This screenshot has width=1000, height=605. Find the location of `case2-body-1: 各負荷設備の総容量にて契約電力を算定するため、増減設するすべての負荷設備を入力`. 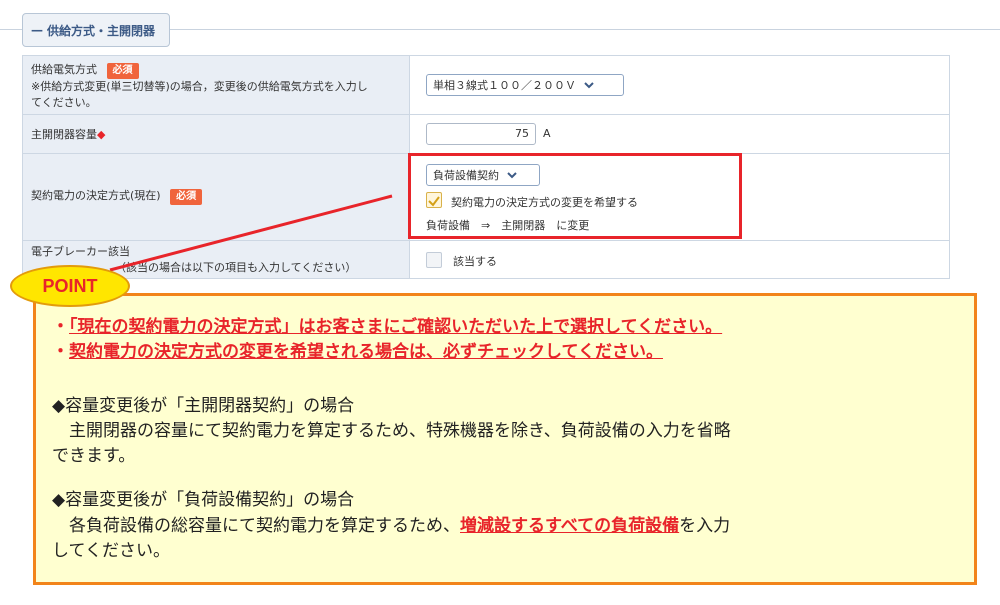

case2-body-1: 各負荷設備の総容量にて契約電力を算定するため、増減設するすべての負荷設備を入力 is located at coordinates (391, 526).